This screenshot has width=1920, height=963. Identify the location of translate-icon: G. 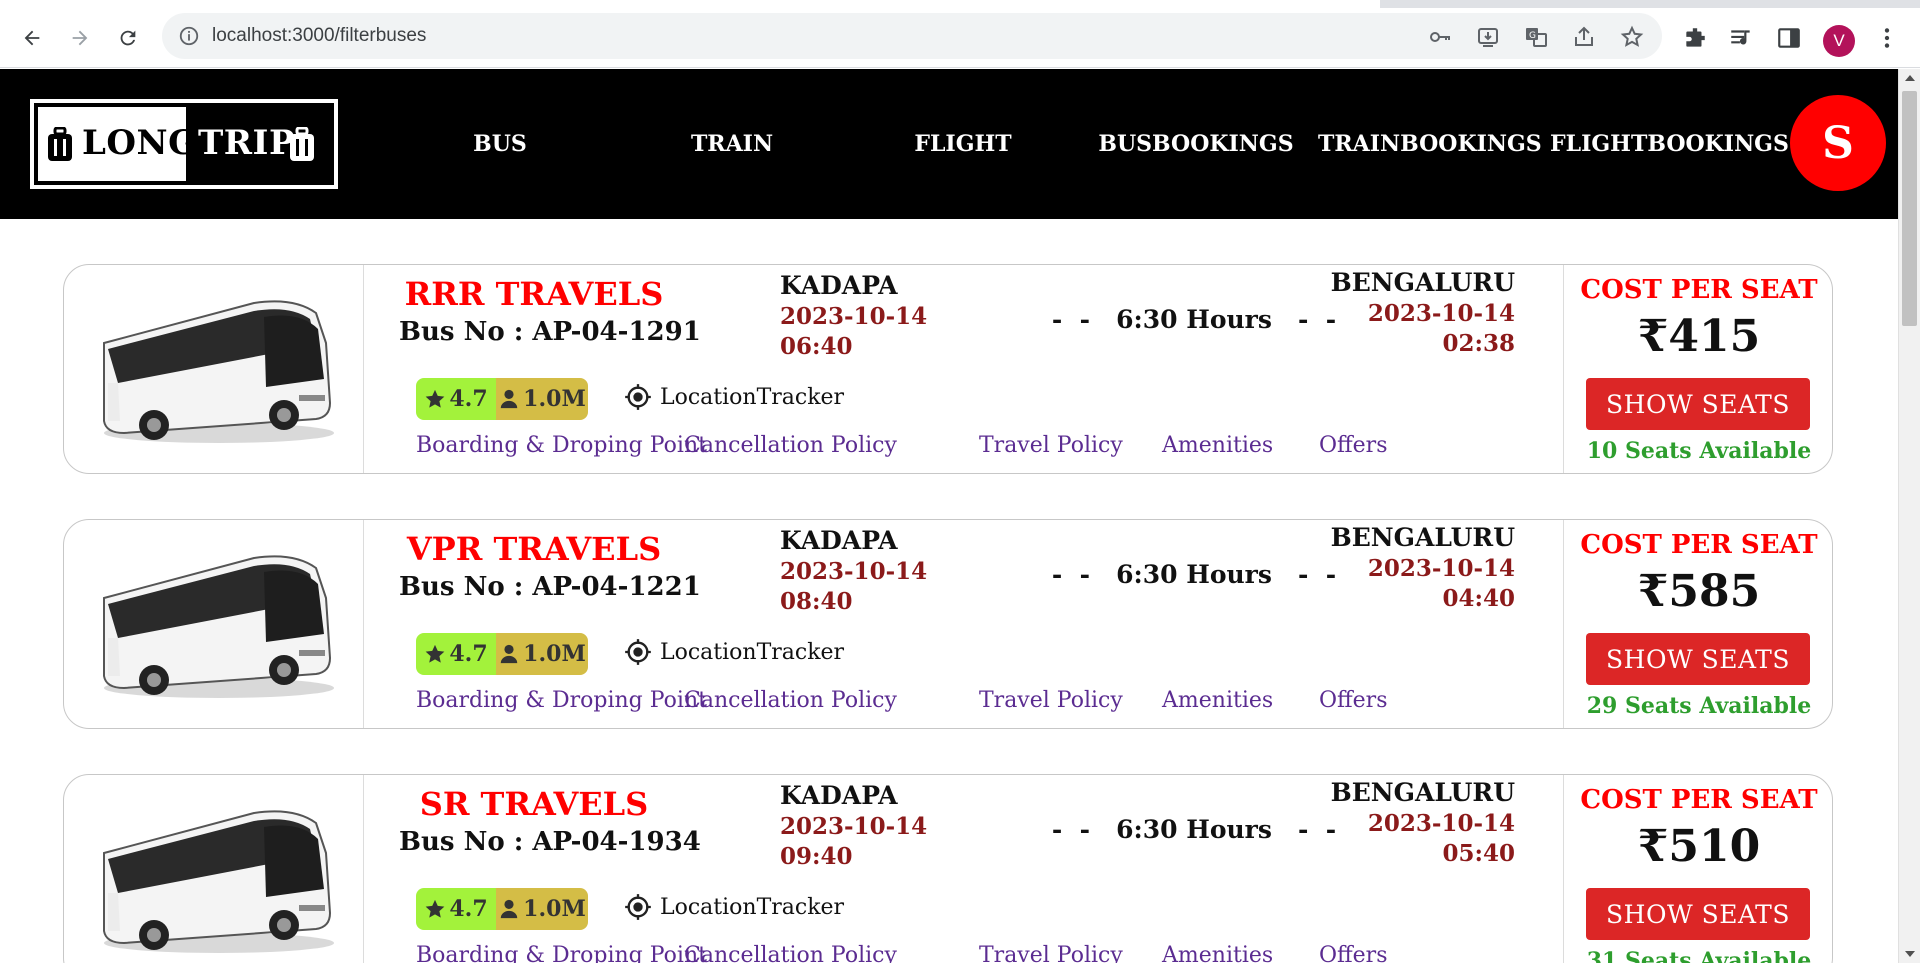
(1536, 37).